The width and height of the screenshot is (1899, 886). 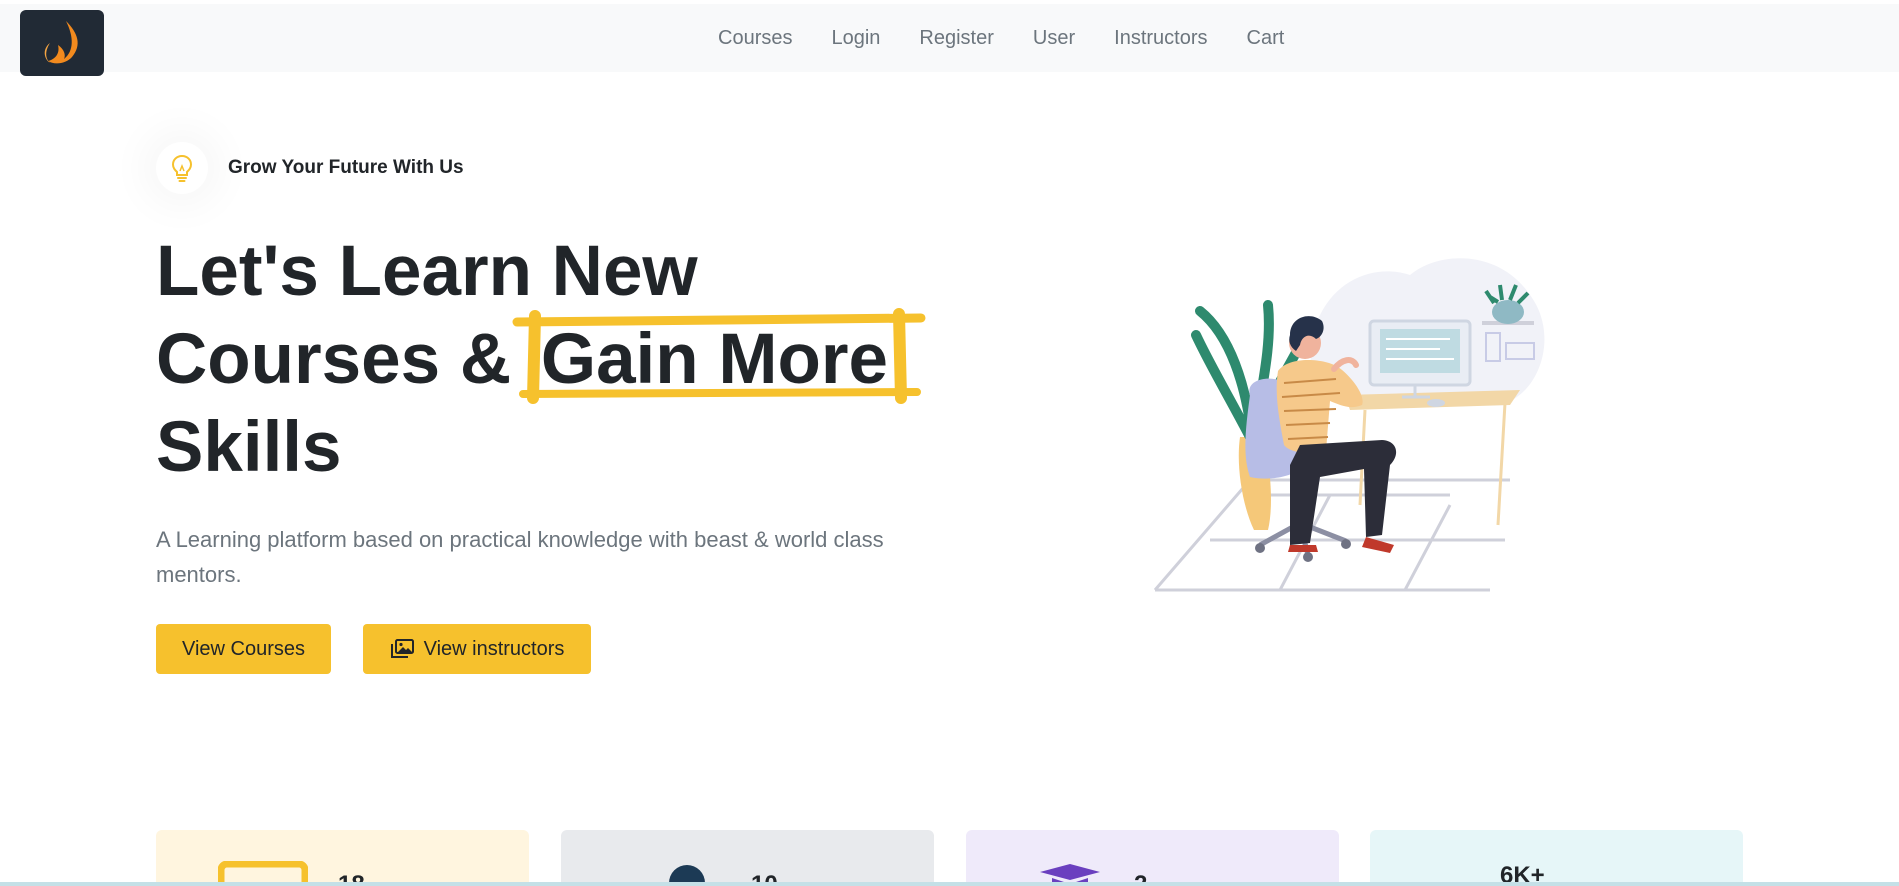 I want to click on hero-badge: Grow Your Future With Us, so click(x=310, y=168).